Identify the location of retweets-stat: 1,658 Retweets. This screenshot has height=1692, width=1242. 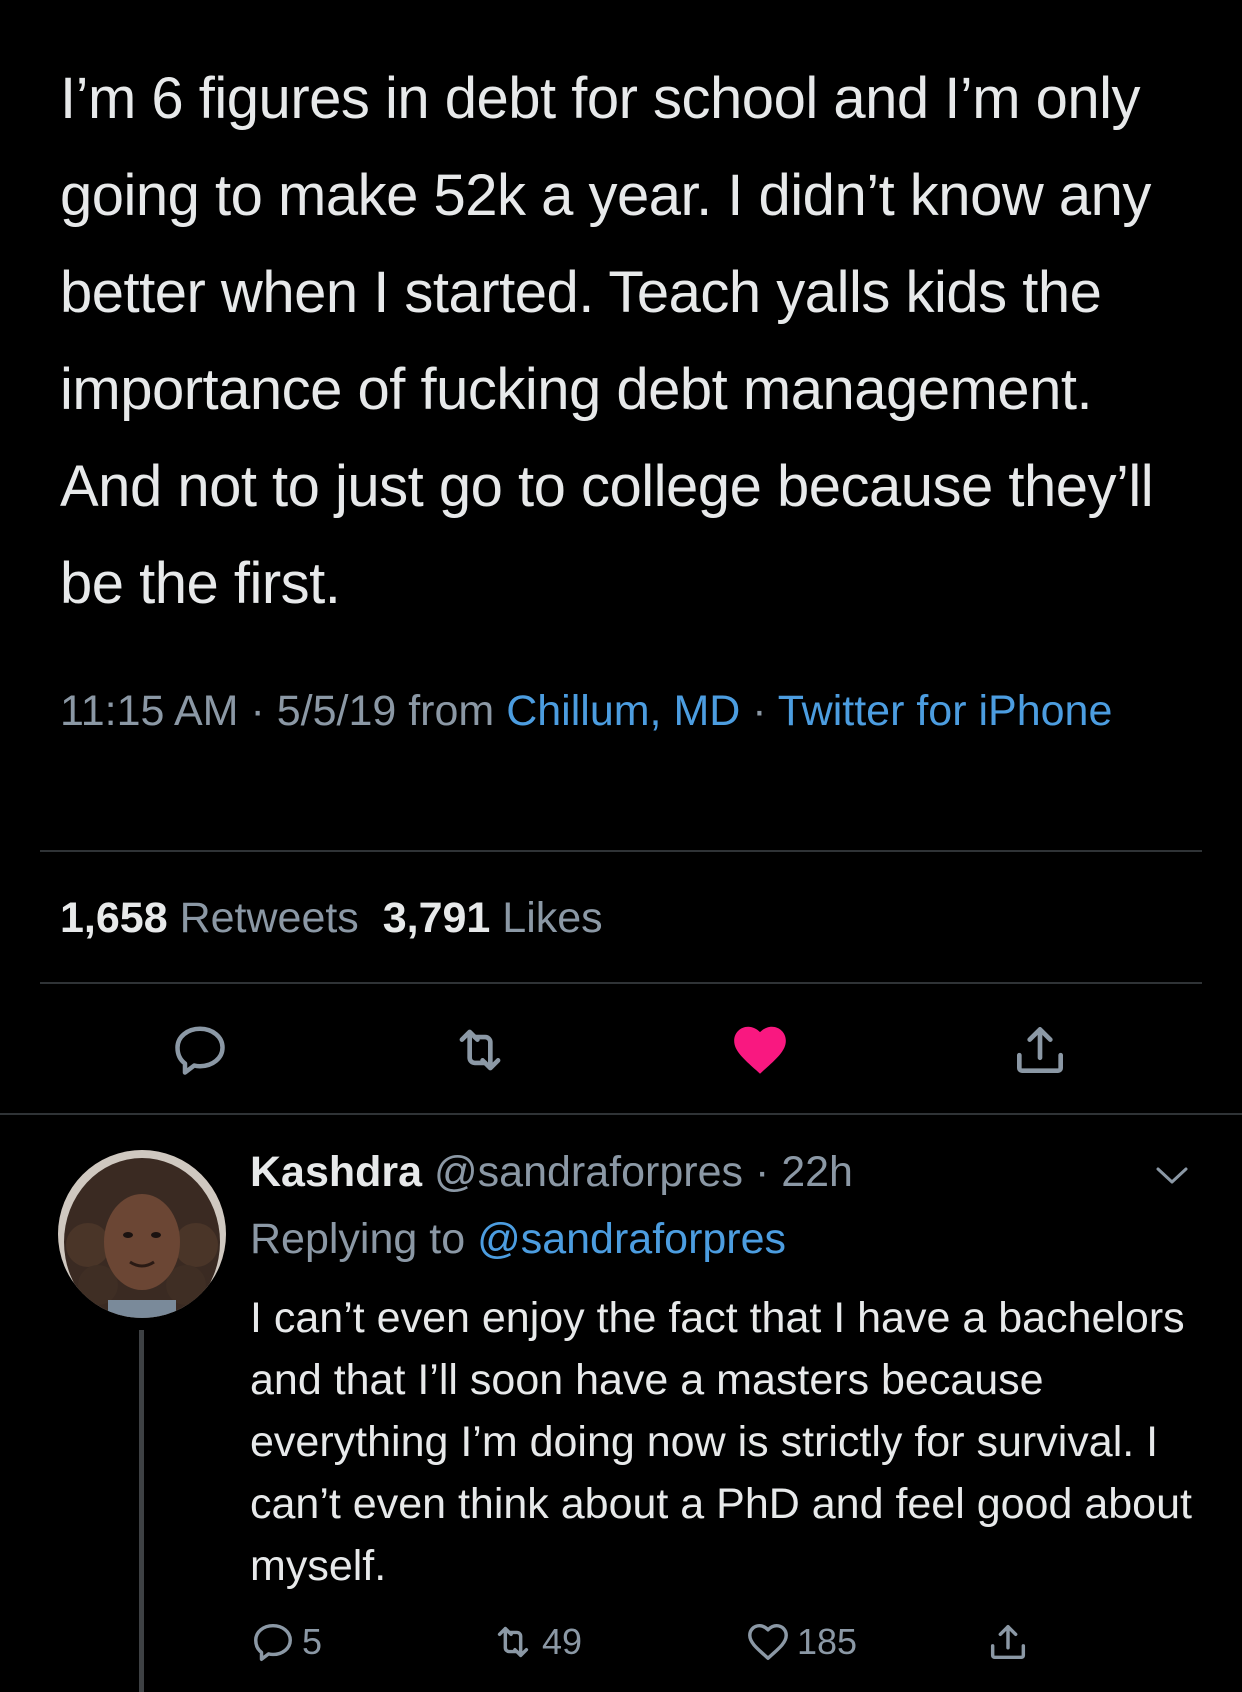
(209, 918).